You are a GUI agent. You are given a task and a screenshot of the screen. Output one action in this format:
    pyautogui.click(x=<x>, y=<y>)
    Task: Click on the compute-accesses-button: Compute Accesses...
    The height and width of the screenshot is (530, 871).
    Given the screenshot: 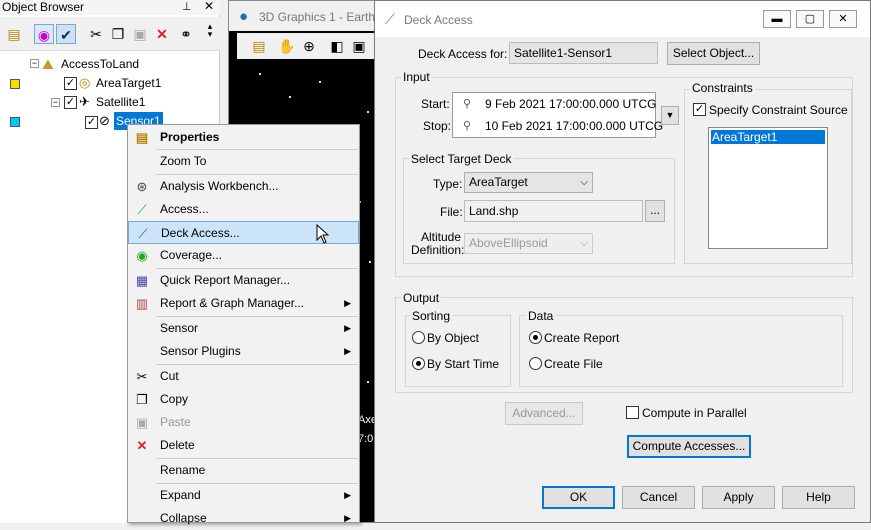 What is the action you would take?
    pyautogui.click(x=689, y=446)
    